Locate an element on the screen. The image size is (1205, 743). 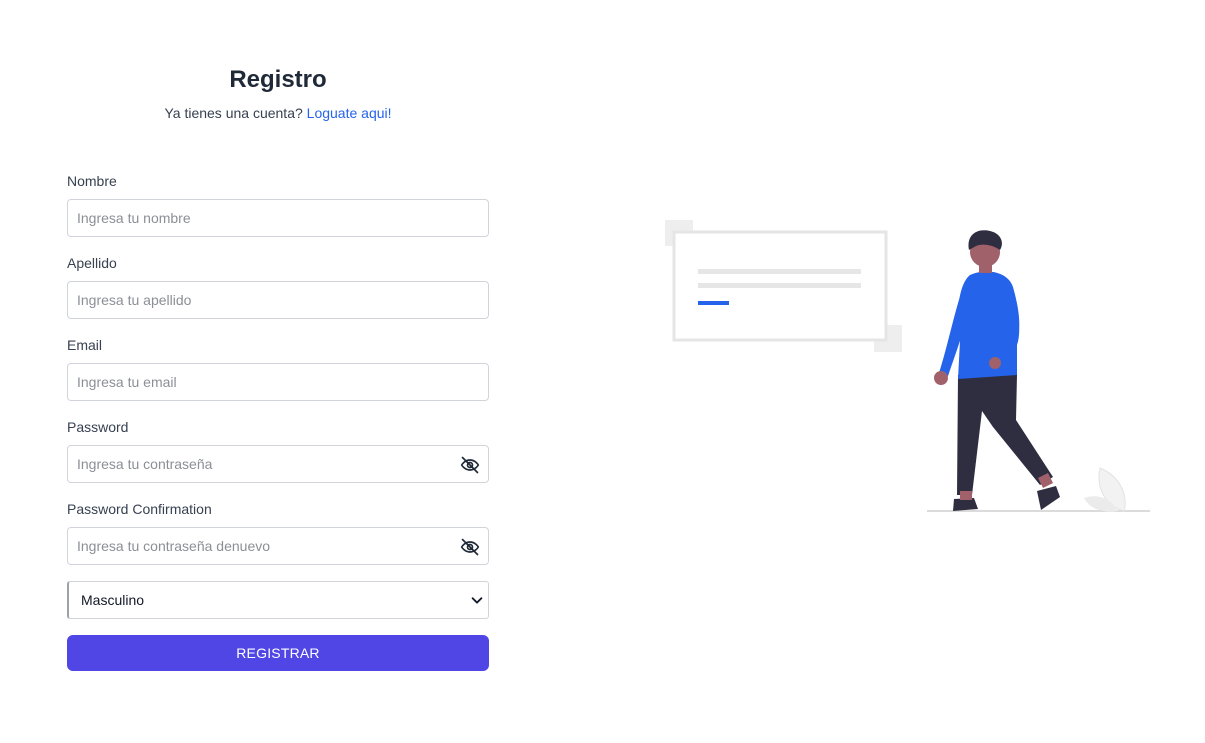
email-input is located at coordinates (278, 382).